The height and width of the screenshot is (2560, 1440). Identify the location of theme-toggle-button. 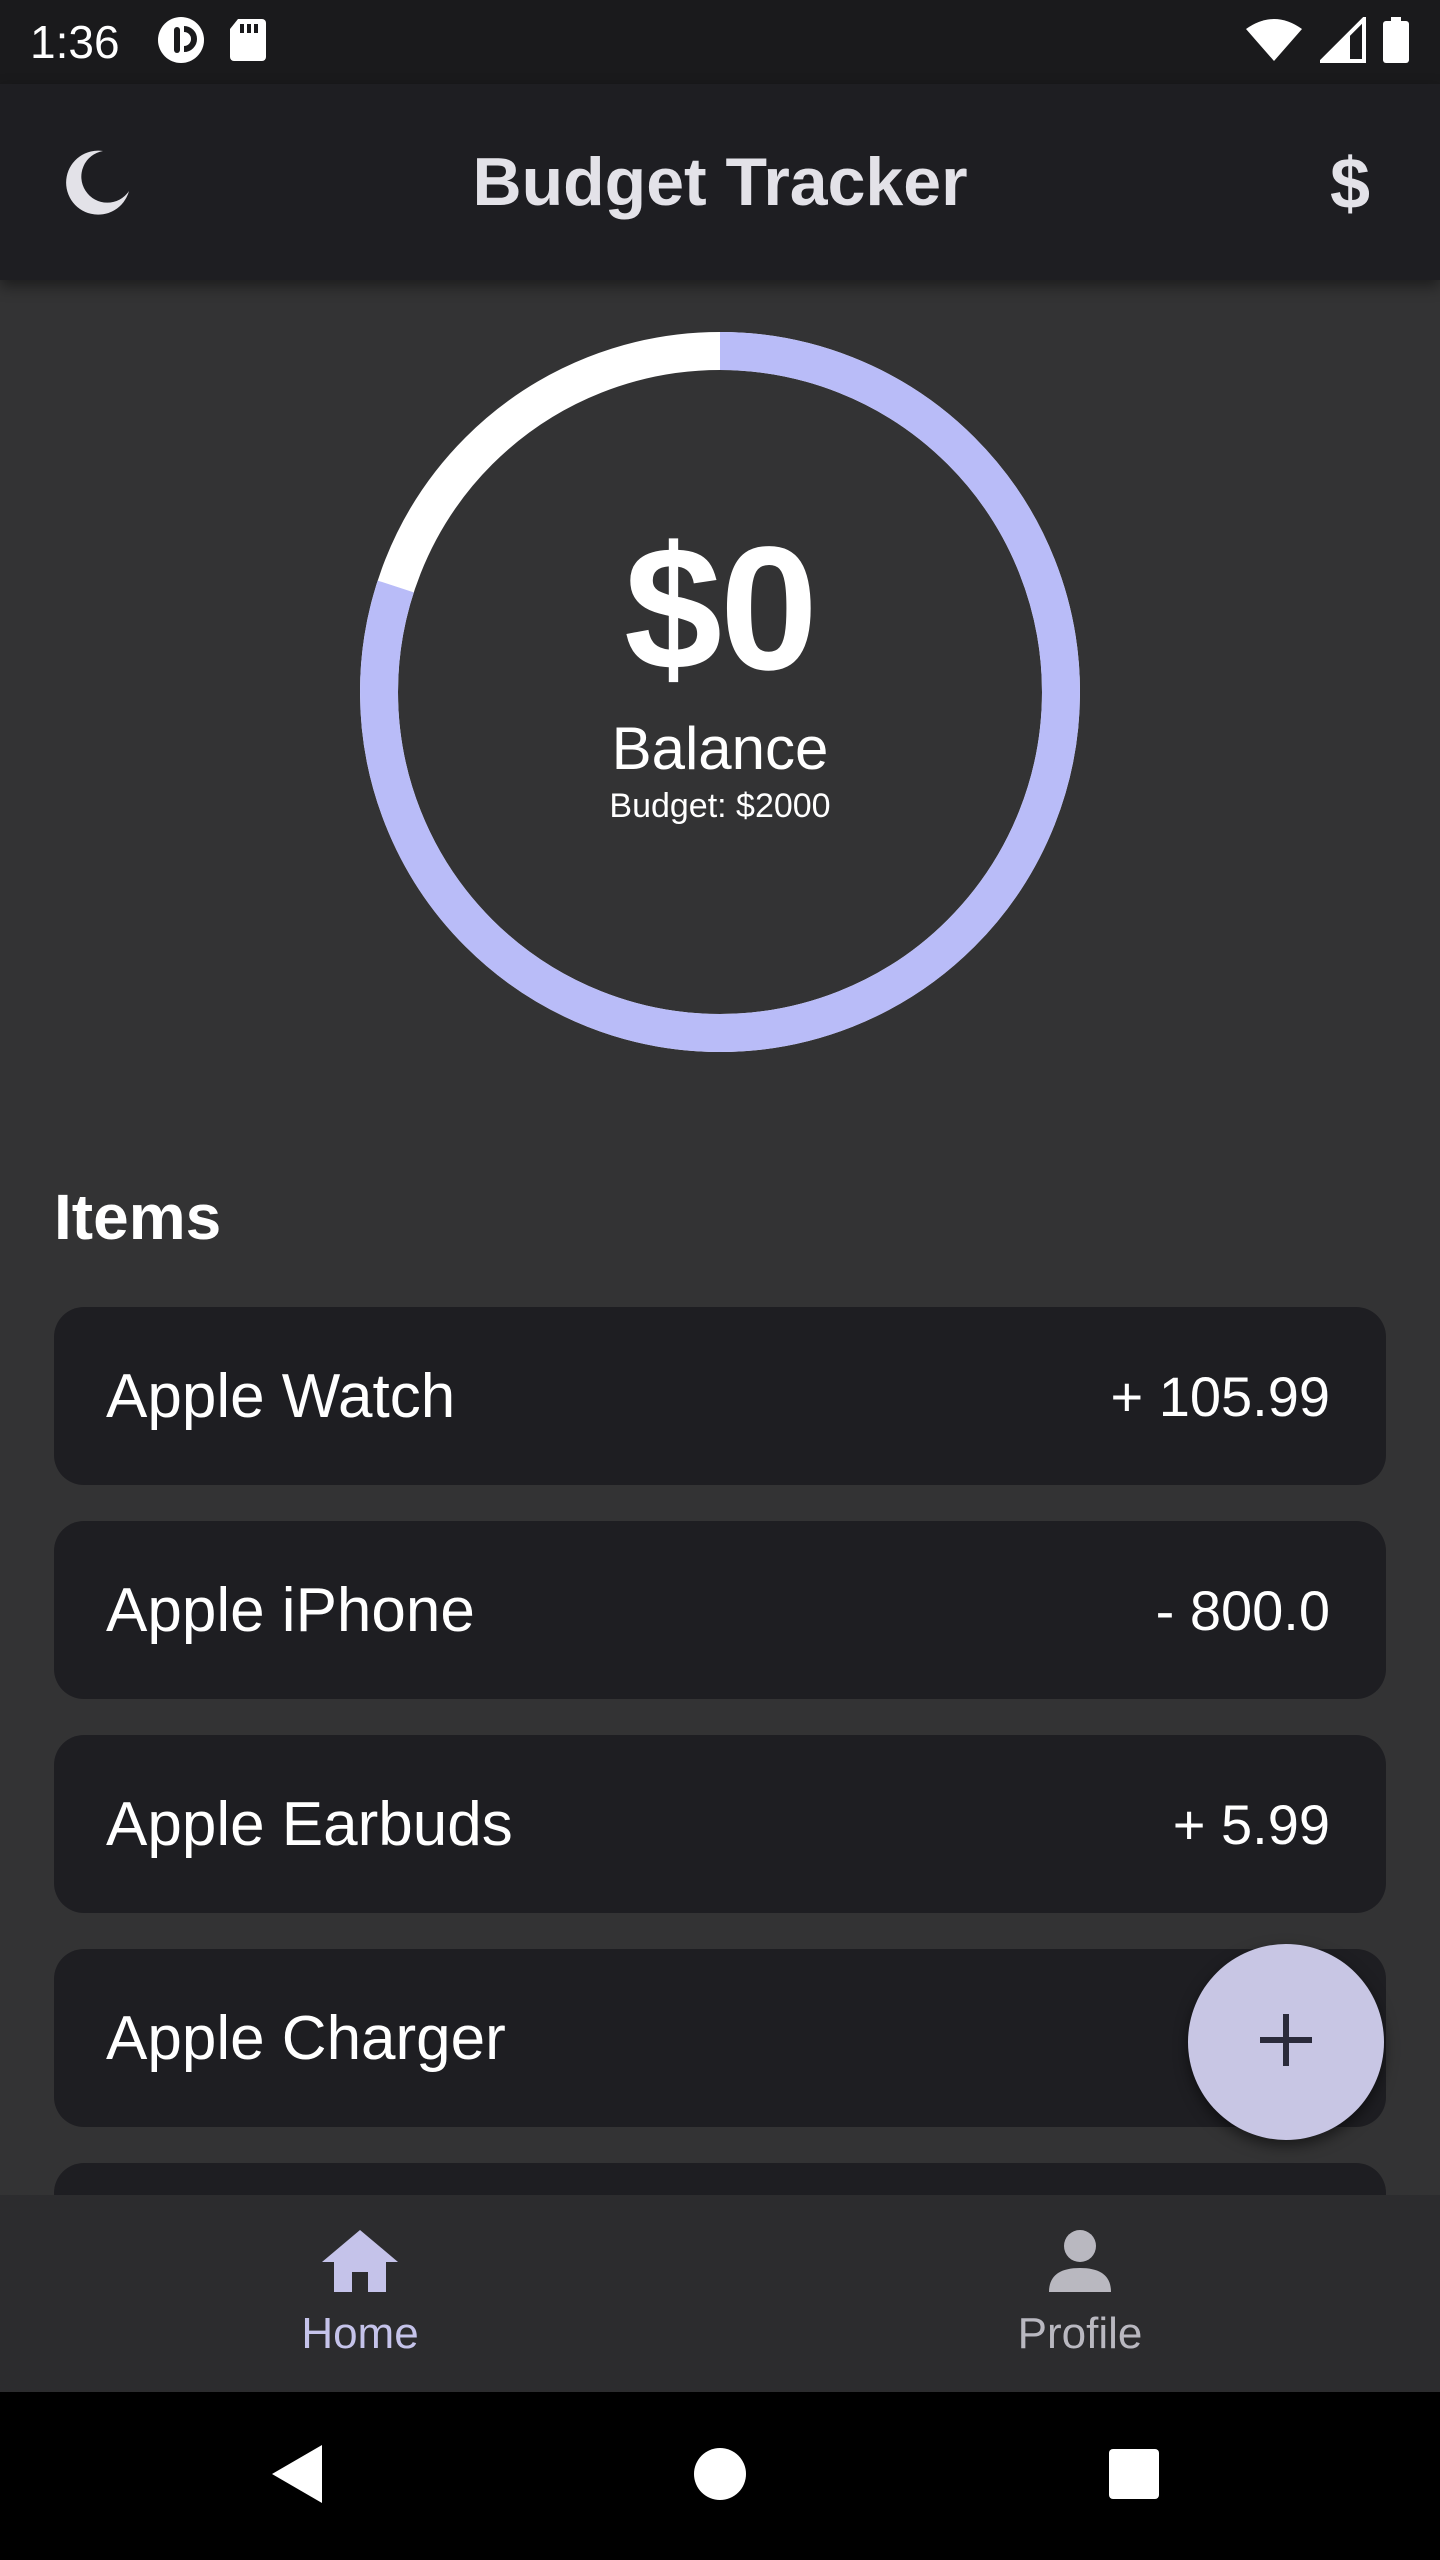
(98, 184).